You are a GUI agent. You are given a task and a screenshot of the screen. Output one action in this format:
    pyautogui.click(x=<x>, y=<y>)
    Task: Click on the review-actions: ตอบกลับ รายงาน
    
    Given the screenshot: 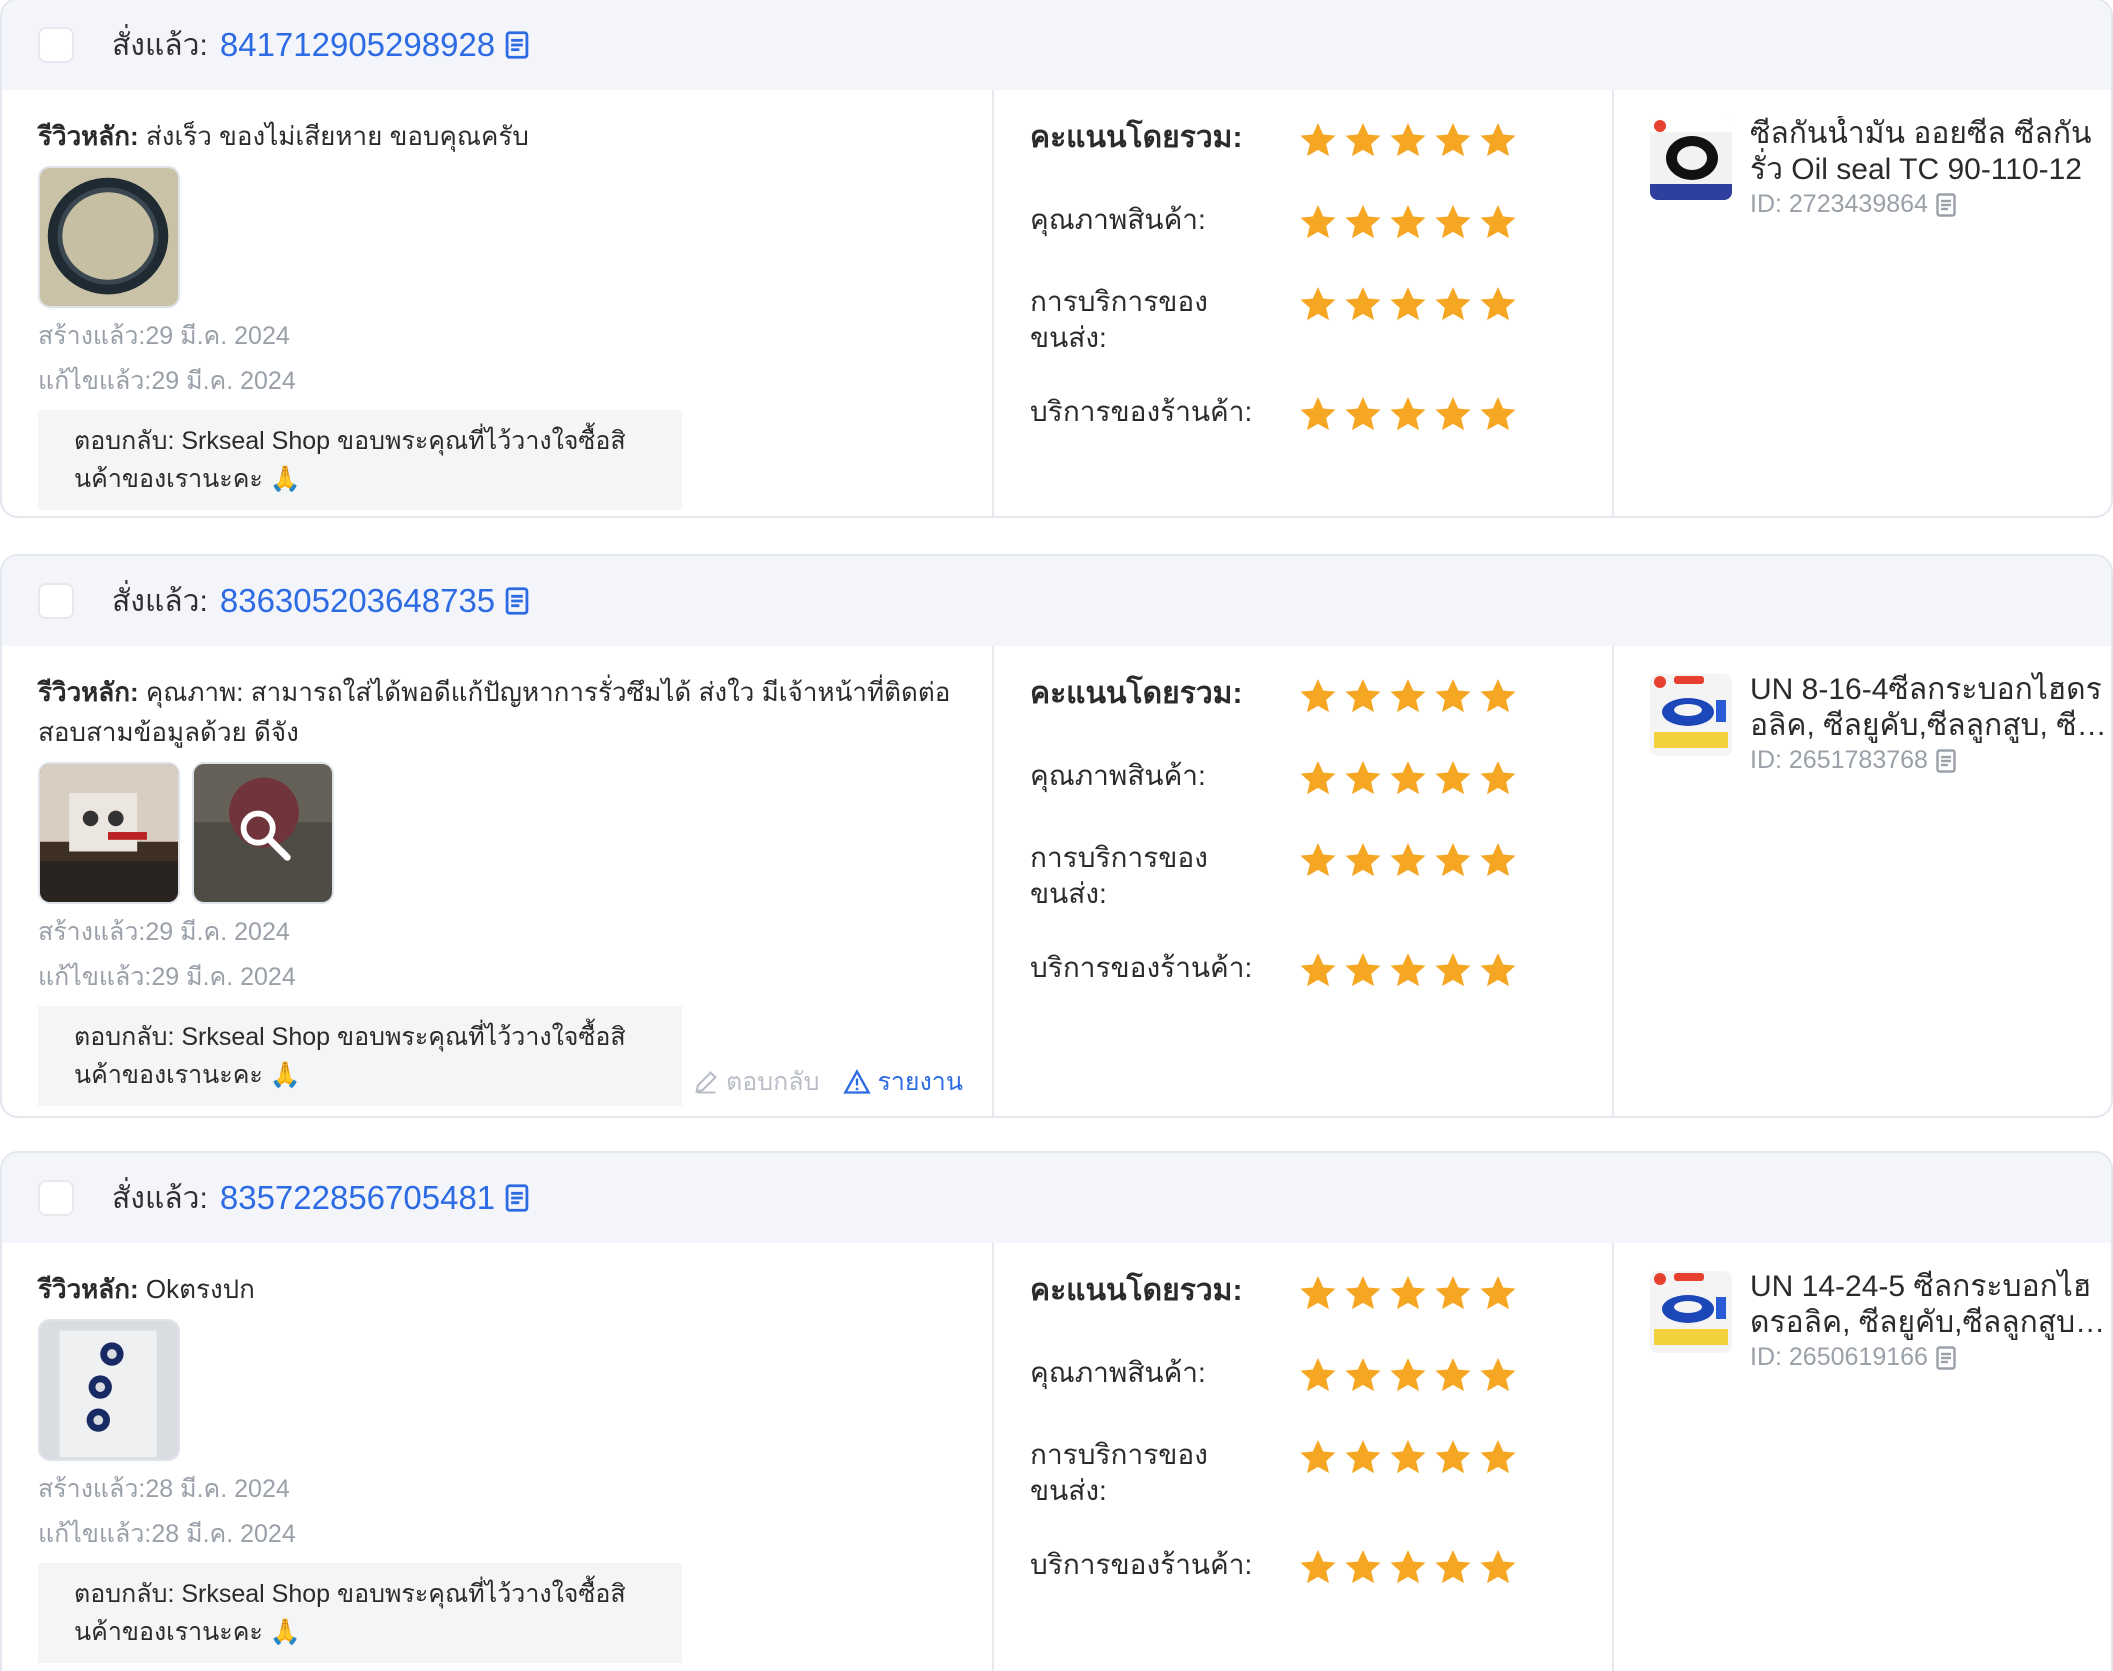 What is the action you would take?
    pyautogui.click(x=827, y=1082)
    